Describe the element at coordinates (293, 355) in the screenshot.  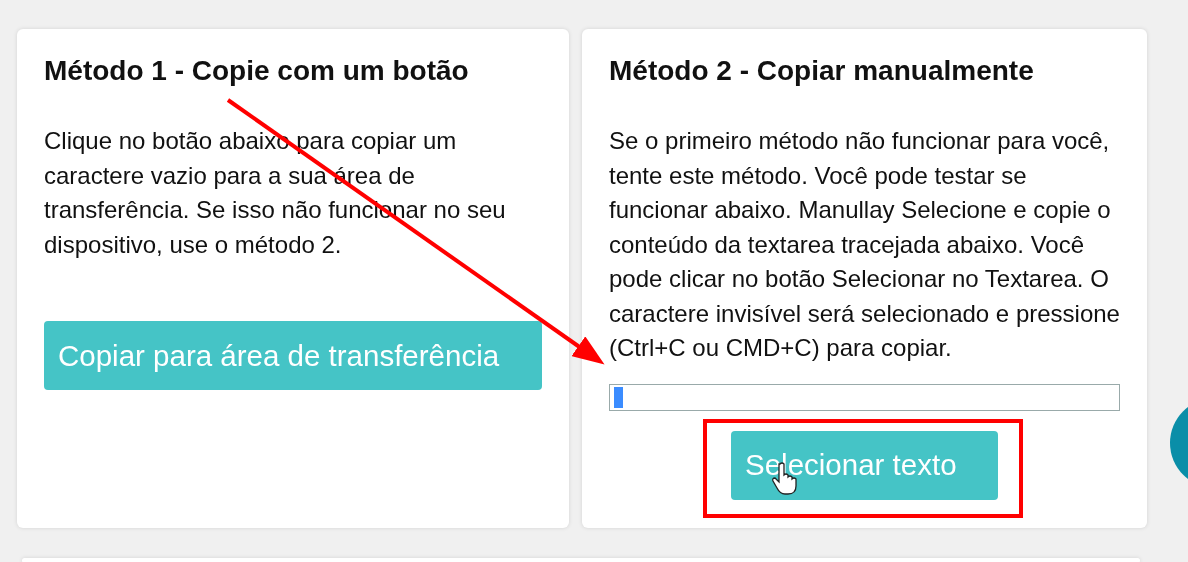
I see `copy-button: Copiar para área de transferência` at that location.